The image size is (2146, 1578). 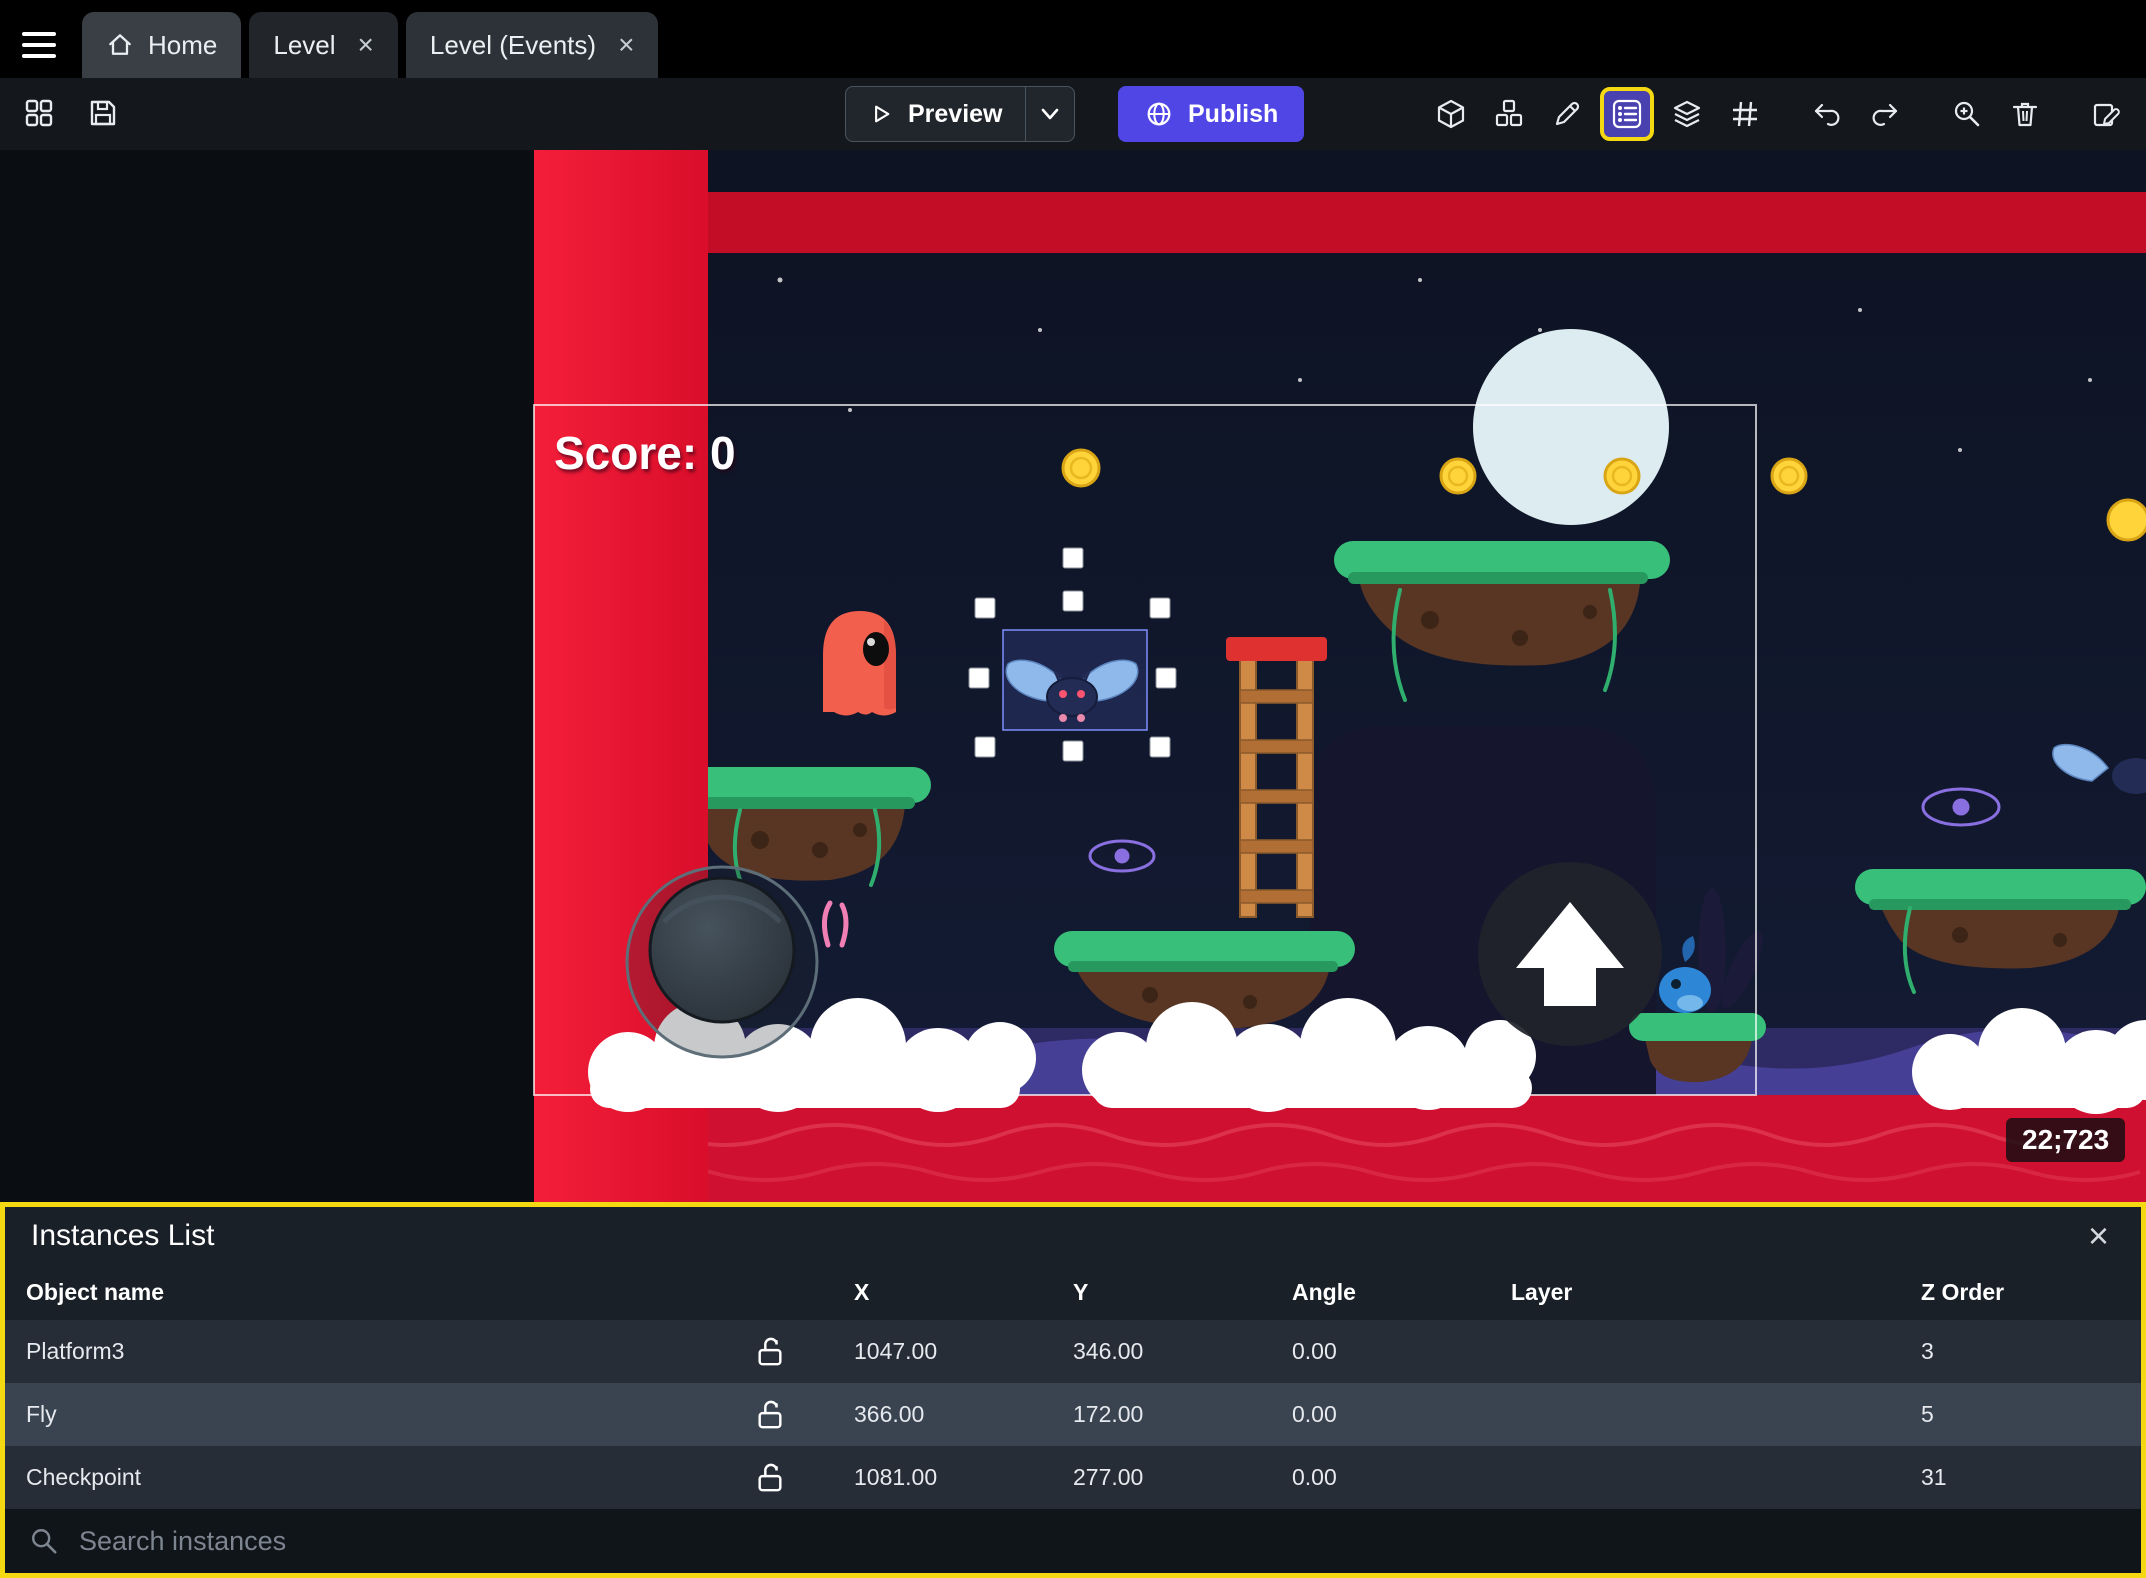 What do you see at coordinates (1934, 1477) in the screenshot?
I see `instance-z-order: 31` at bounding box center [1934, 1477].